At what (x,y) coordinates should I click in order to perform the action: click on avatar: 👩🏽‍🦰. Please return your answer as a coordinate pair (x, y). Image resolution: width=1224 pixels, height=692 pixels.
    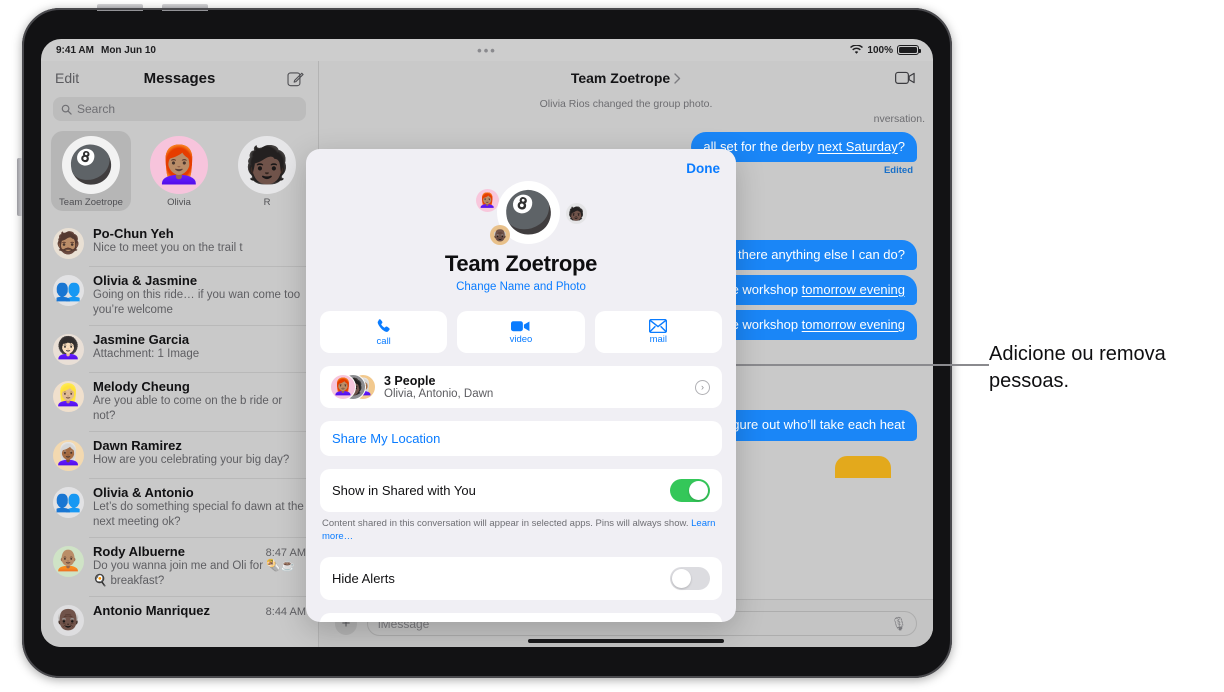
    Looking at the image, I should click on (343, 387).